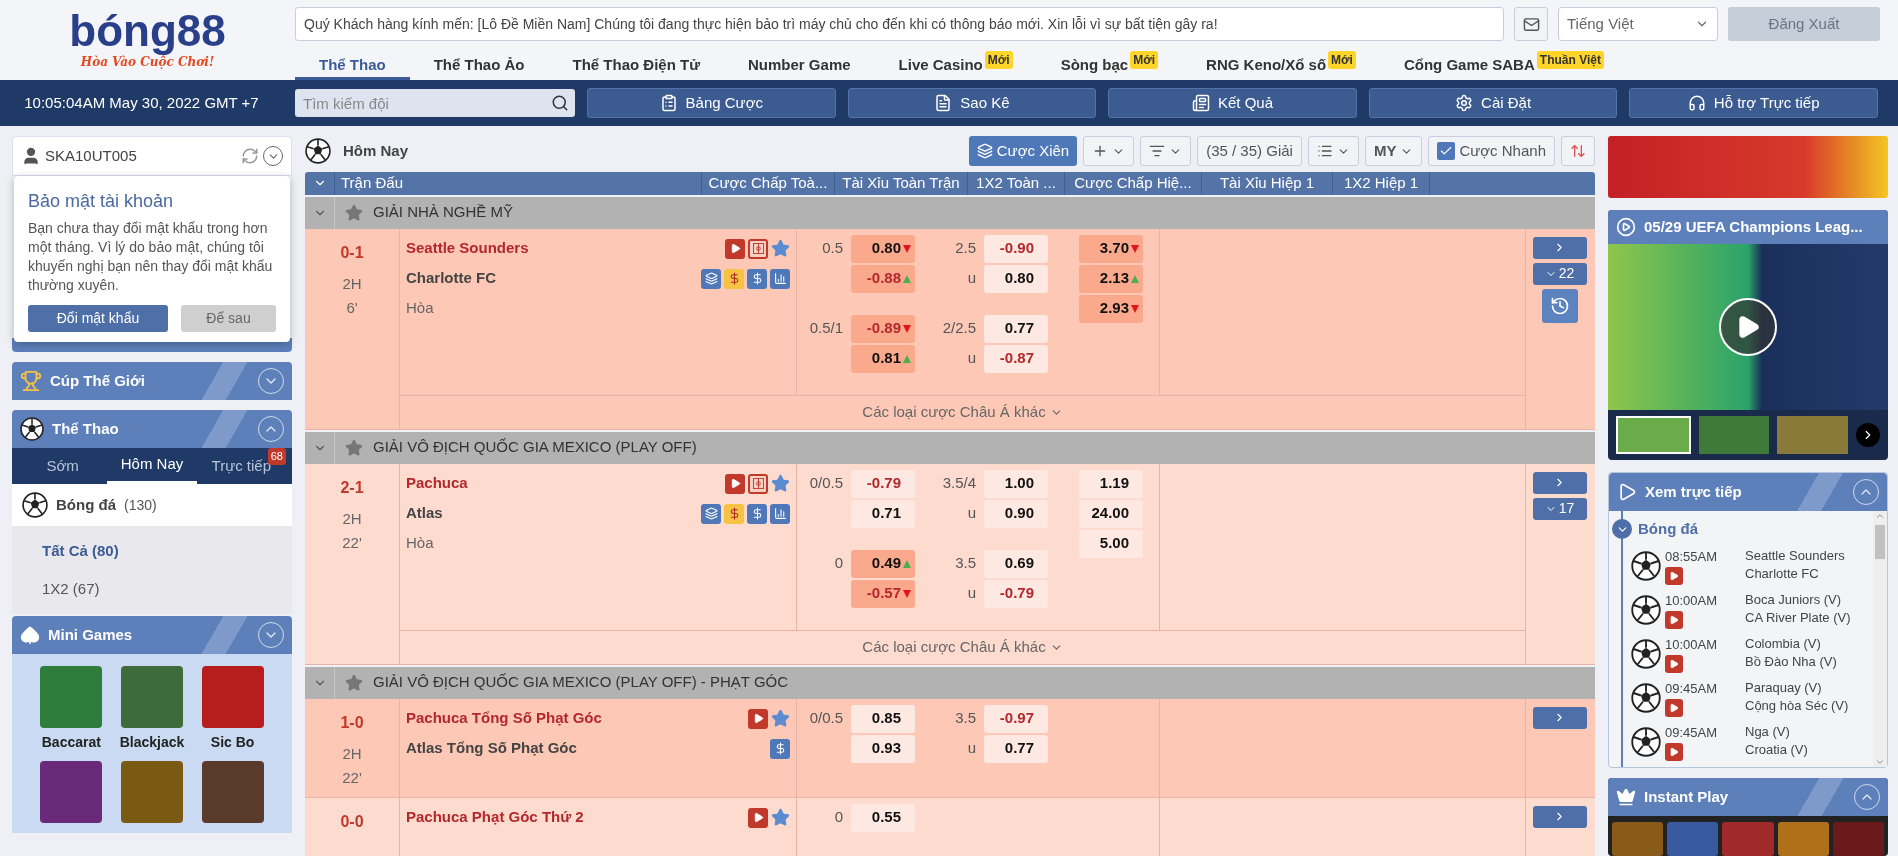 Image resolution: width=1898 pixels, height=856 pixels. What do you see at coordinates (250, 156) in the screenshot?
I see `refresh-icon` at bounding box center [250, 156].